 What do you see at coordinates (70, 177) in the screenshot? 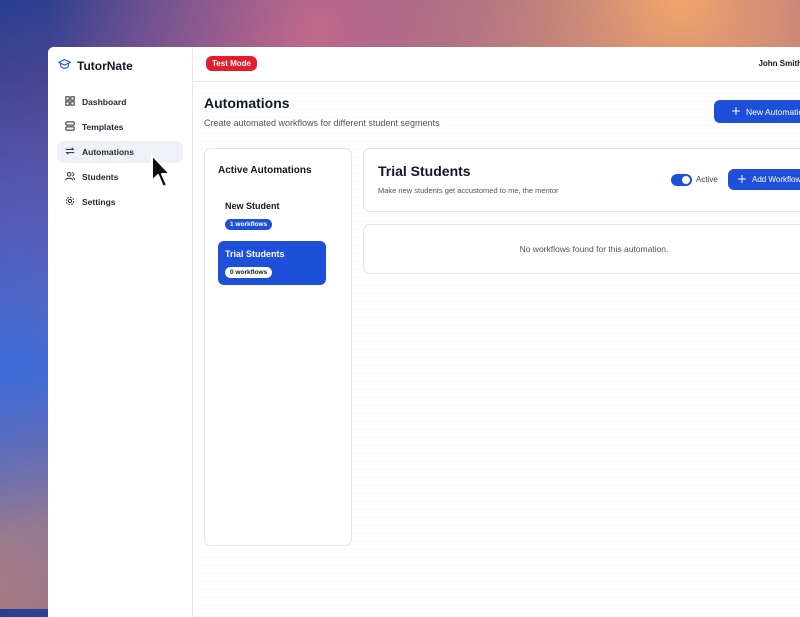
I see `users-icon` at bounding box center [70, 177].